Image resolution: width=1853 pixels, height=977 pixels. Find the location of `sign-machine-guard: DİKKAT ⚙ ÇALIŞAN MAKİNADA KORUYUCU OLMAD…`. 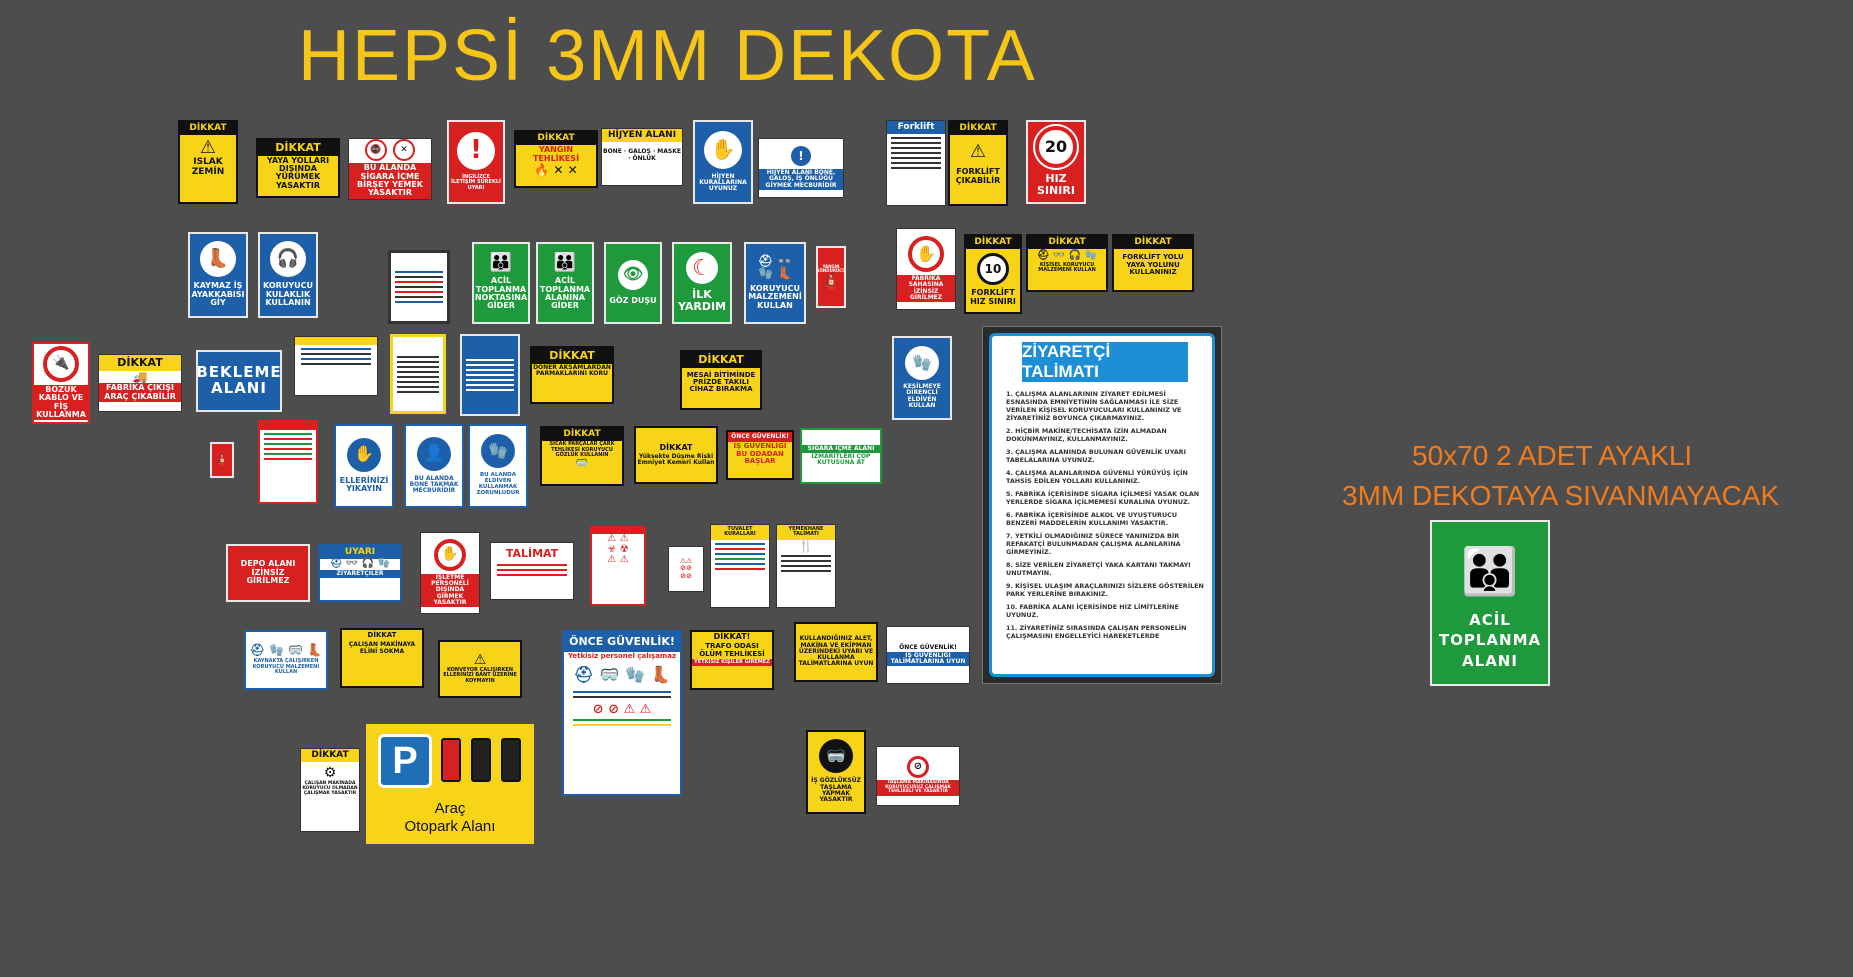

sign-machine-guard: DİKKAT ⚙ ÇALIŞAN MAKİNADA KORUYUCU OLMAD… is located at coordinates (330, 790).